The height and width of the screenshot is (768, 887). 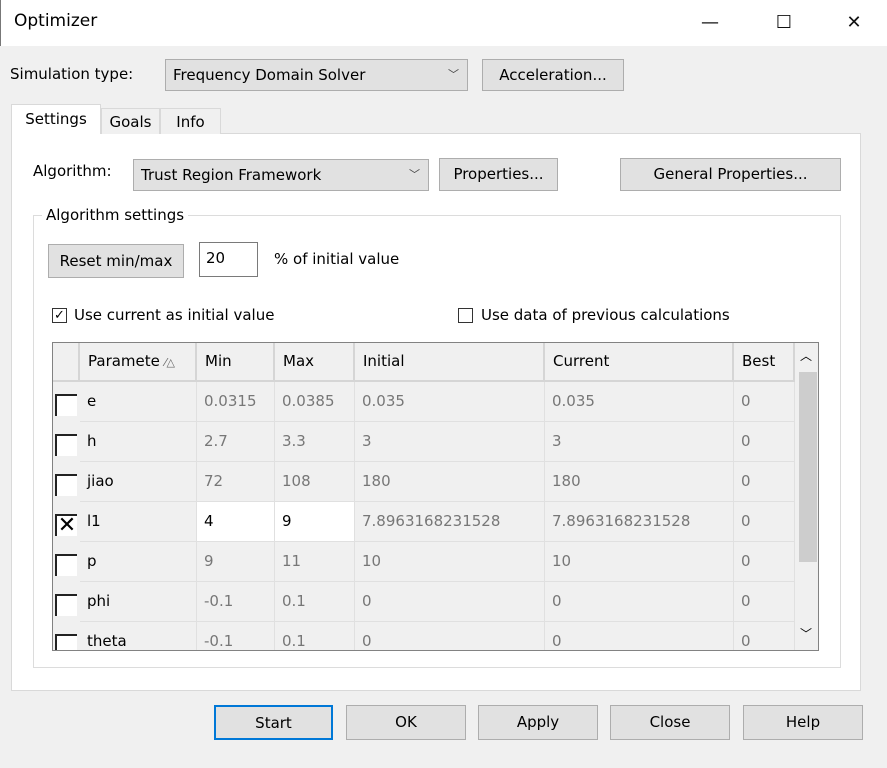 What do you see at coordinates (406, 722) in the screenshot?
I see `ok-button: OK` at bounding box center [406, 722].